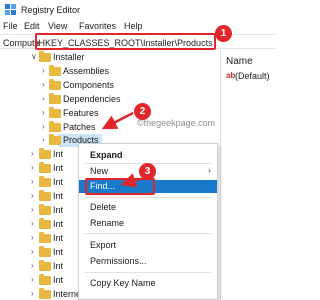  What do you see at coordinates (97, 26) in the screenshot?
I see `menu-favorites: Favorites` at bounding box center [97, 26].